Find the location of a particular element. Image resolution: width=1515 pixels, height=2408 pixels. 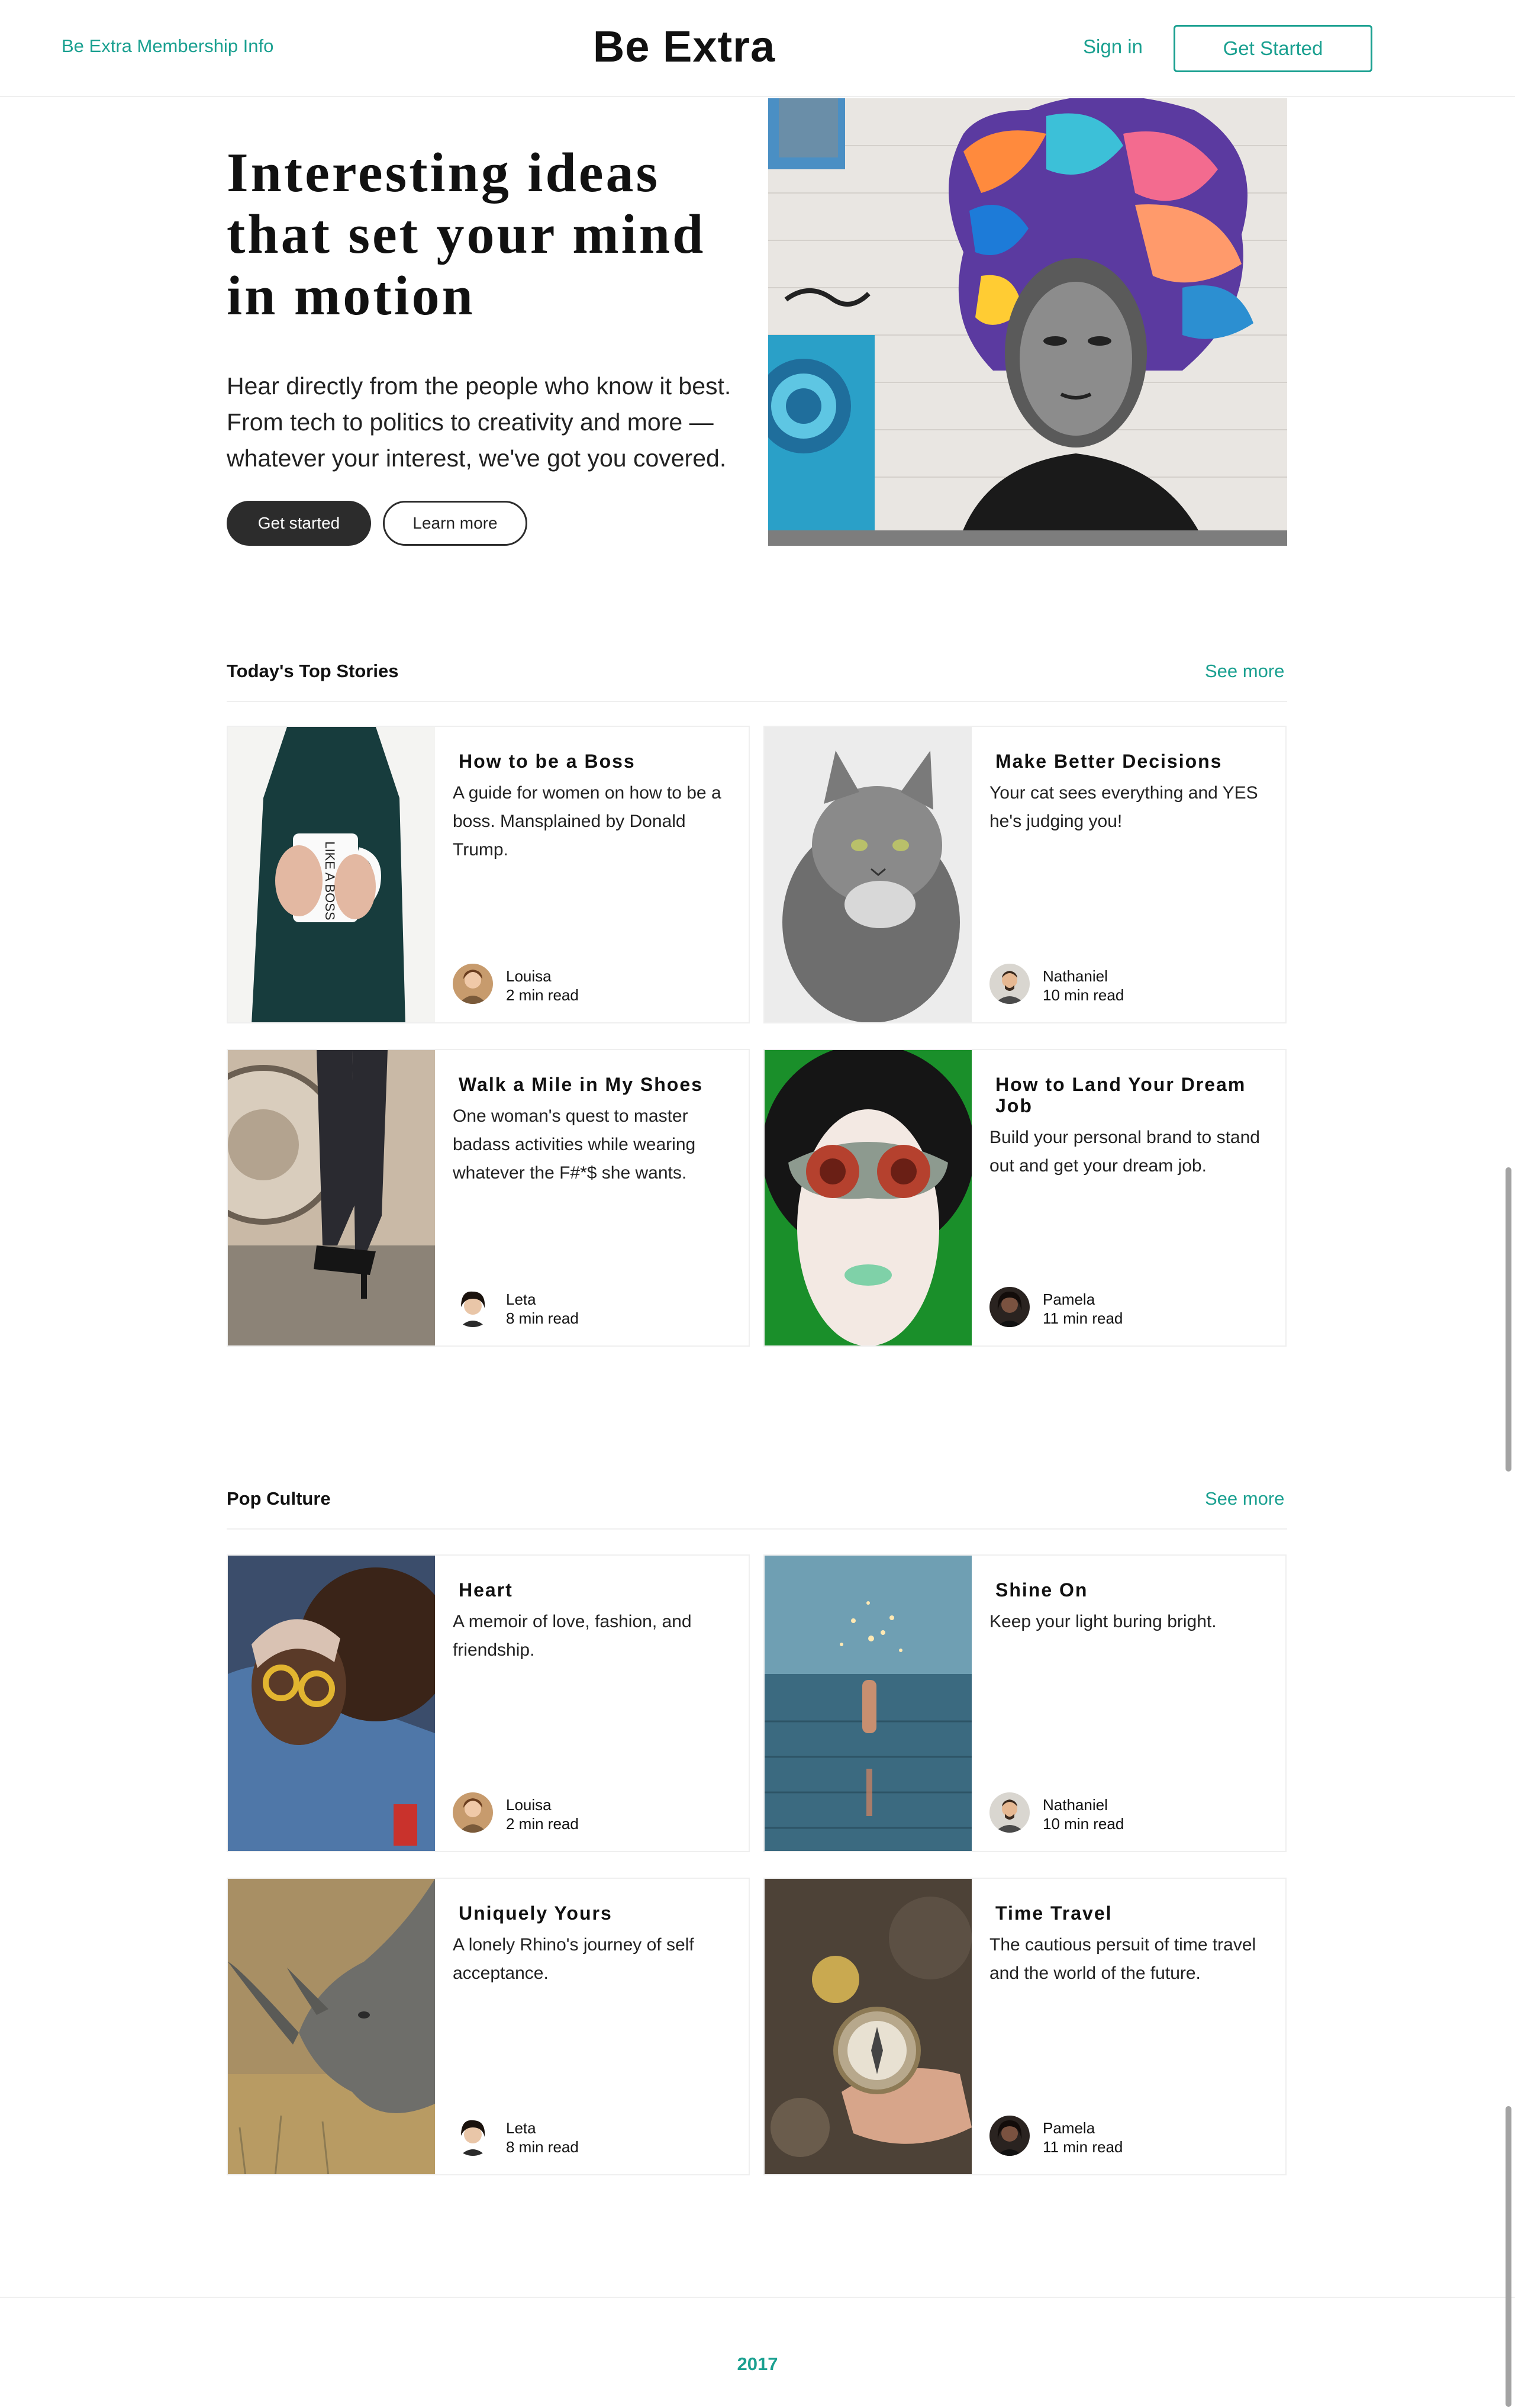

see-more-top-stories: See more is located at coordinates (1244, 671).